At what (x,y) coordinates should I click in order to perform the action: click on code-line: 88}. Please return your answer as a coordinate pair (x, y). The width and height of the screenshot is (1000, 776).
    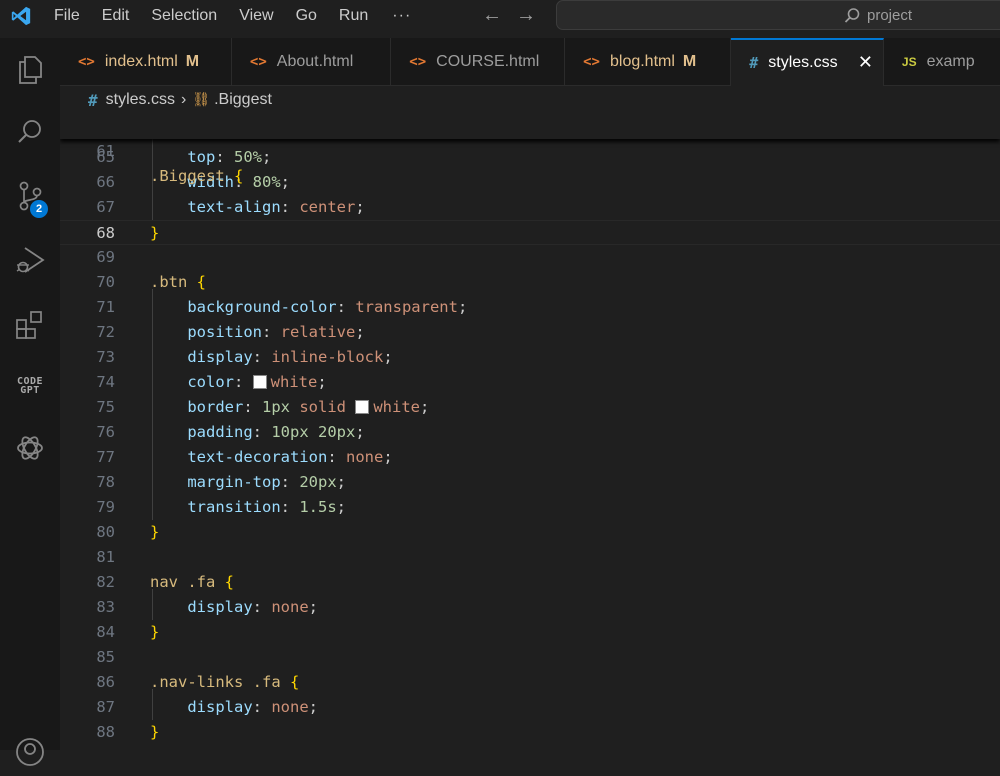
    Looking at the image, I should click on (530, 732).